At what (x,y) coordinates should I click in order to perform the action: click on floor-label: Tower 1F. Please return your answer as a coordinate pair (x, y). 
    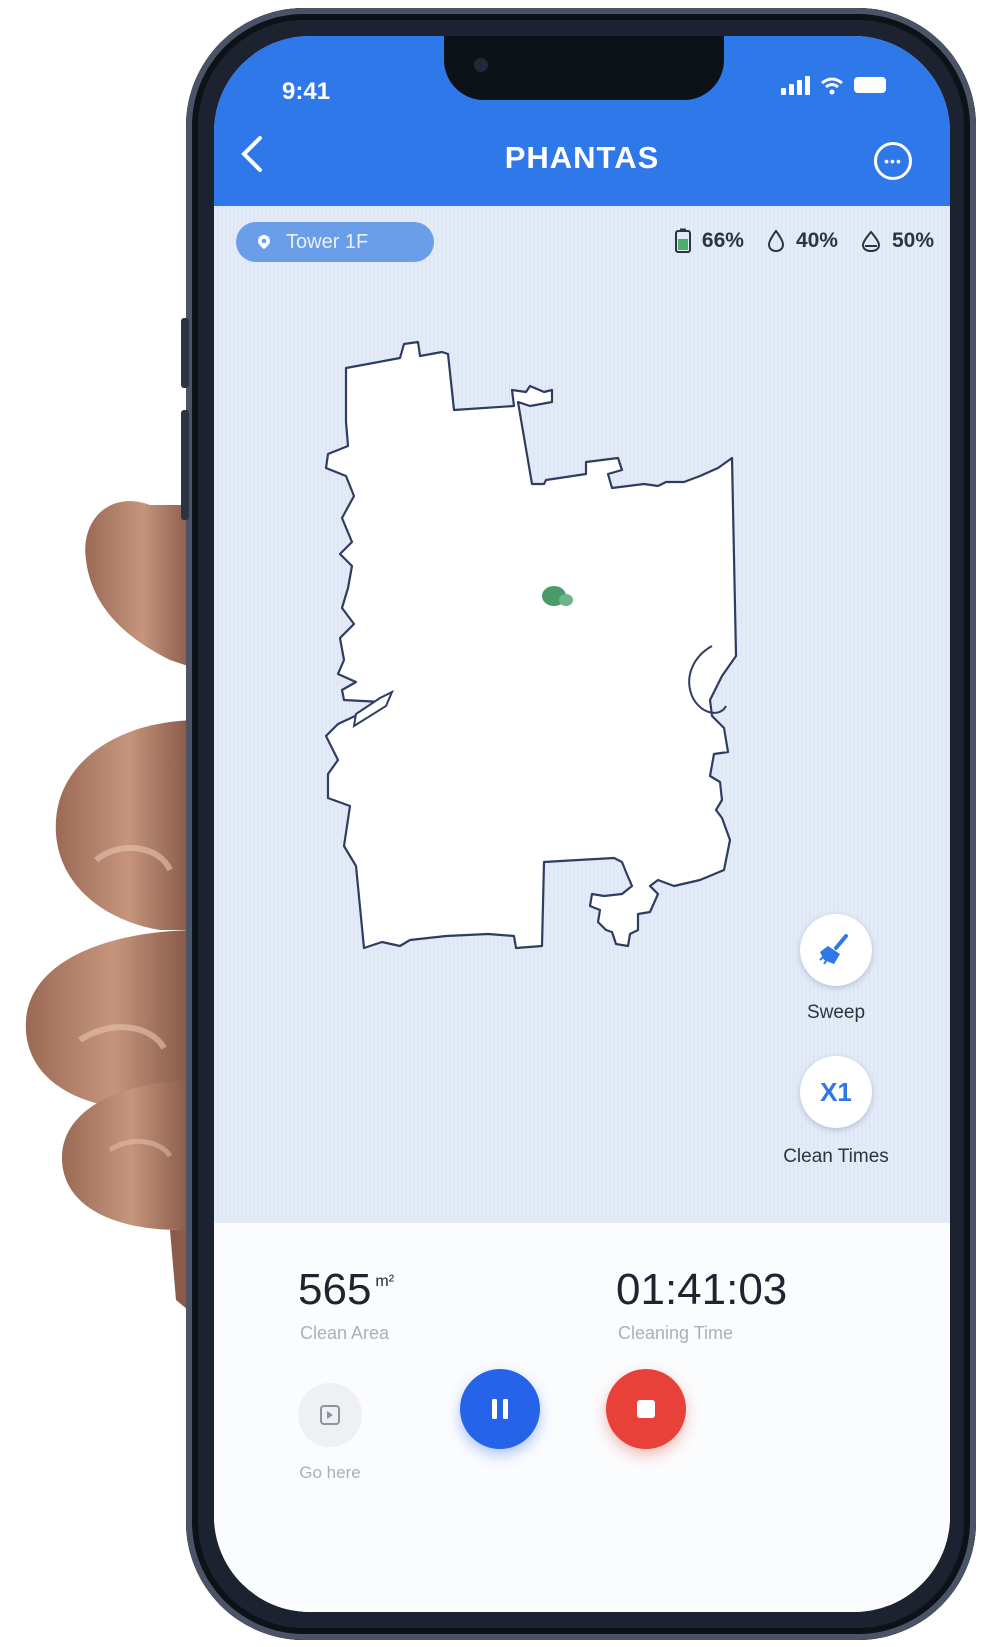
    Looking at the image, I should click on (327, 241).